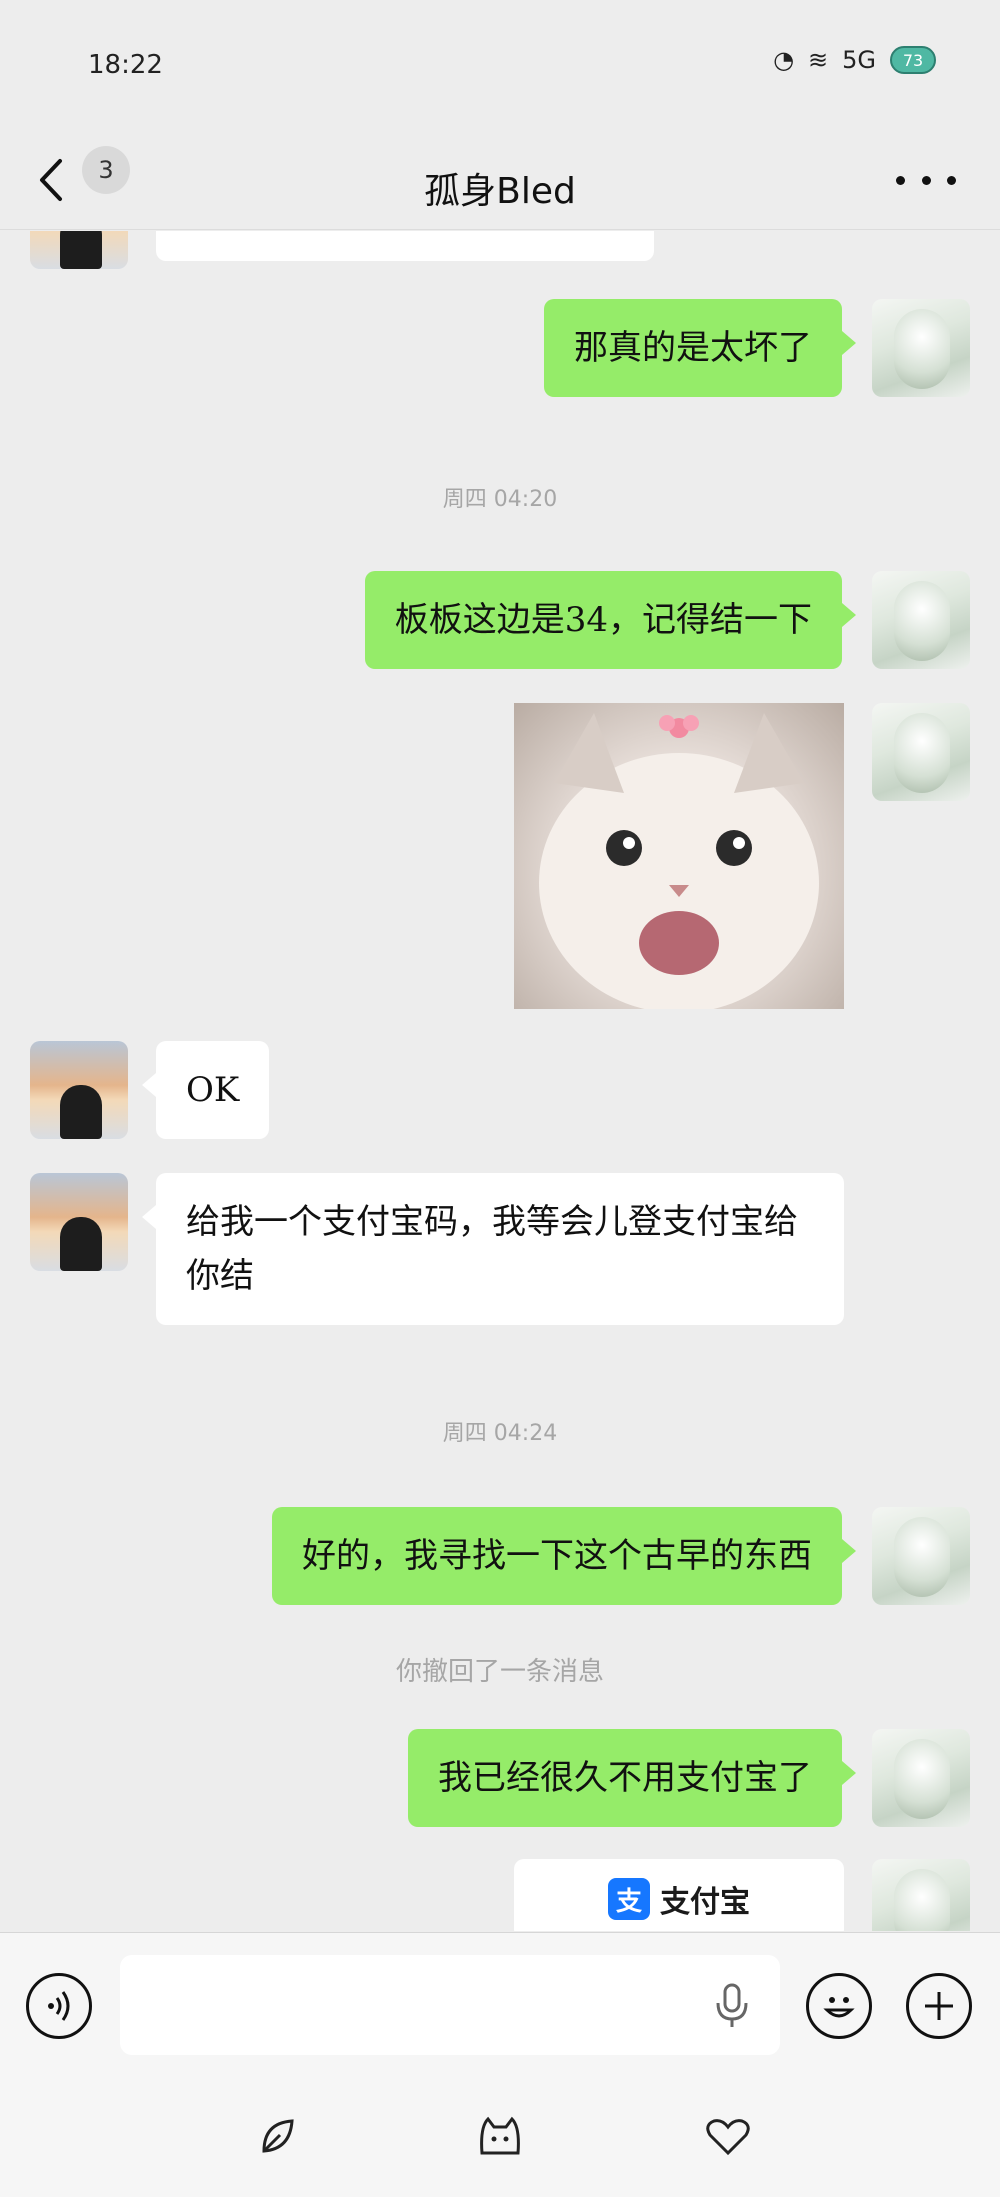 This screenshot has height=2197, width=1000. What do you see at coordinates (278, 2137) in the screenshot?
I see `leaf-nav-icon` at bounding box center [278, 2137].